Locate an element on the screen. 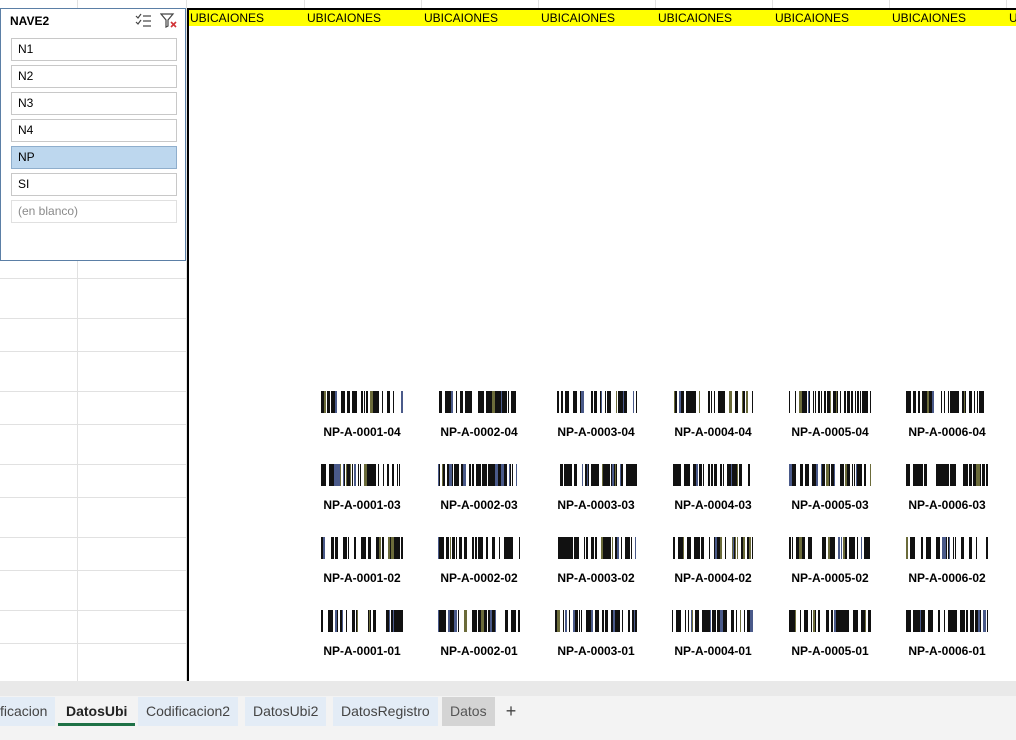  barcode-cell: NP-A-0004-04 is located at coordinates (708, 415).